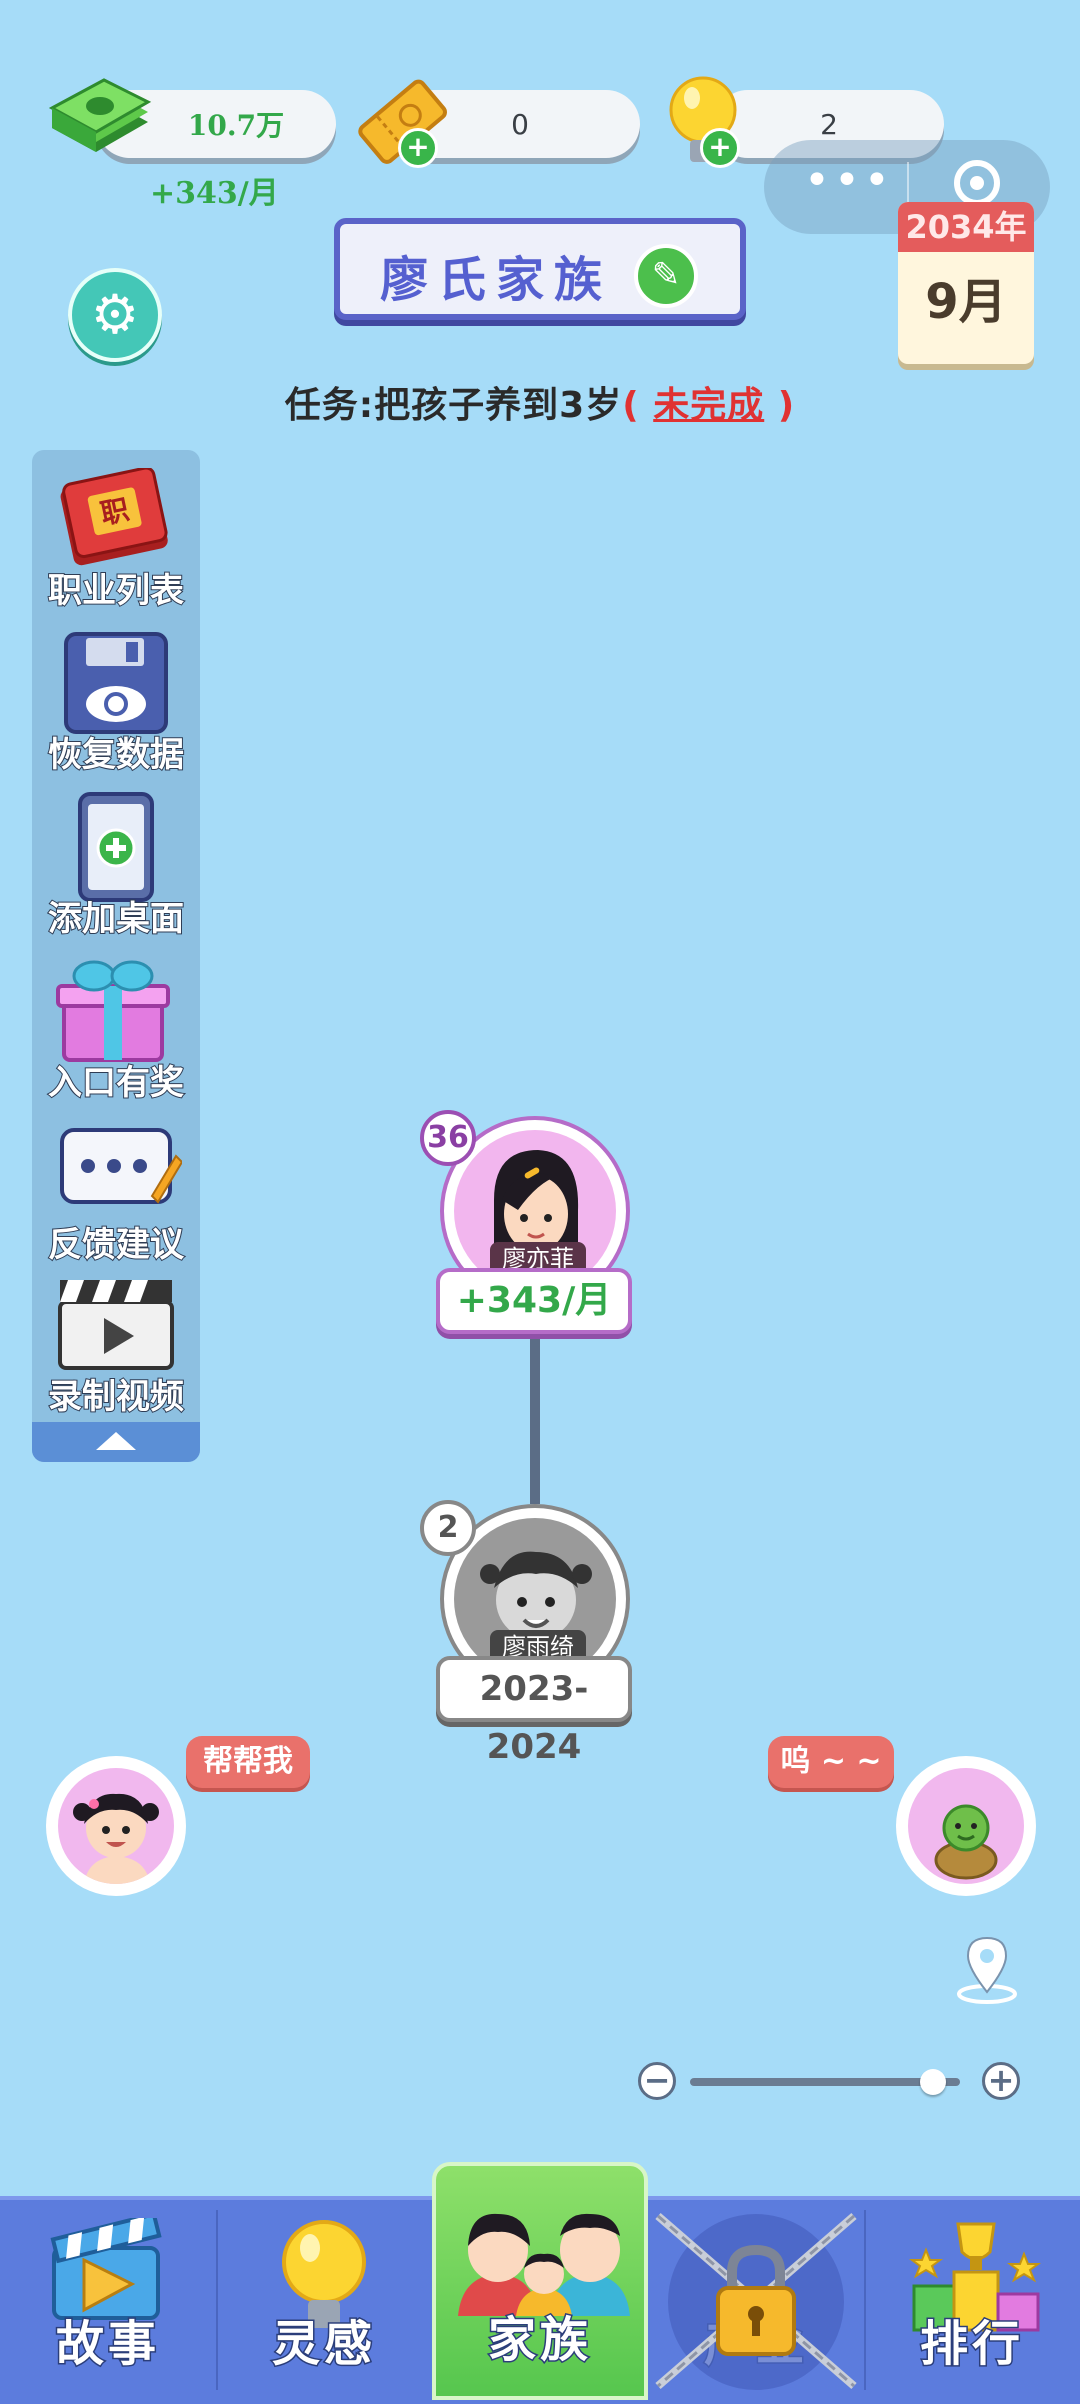 The height and width of the screenshot is (2404, 1080). I want to click on girl-character-icon, so click(116, 1826).